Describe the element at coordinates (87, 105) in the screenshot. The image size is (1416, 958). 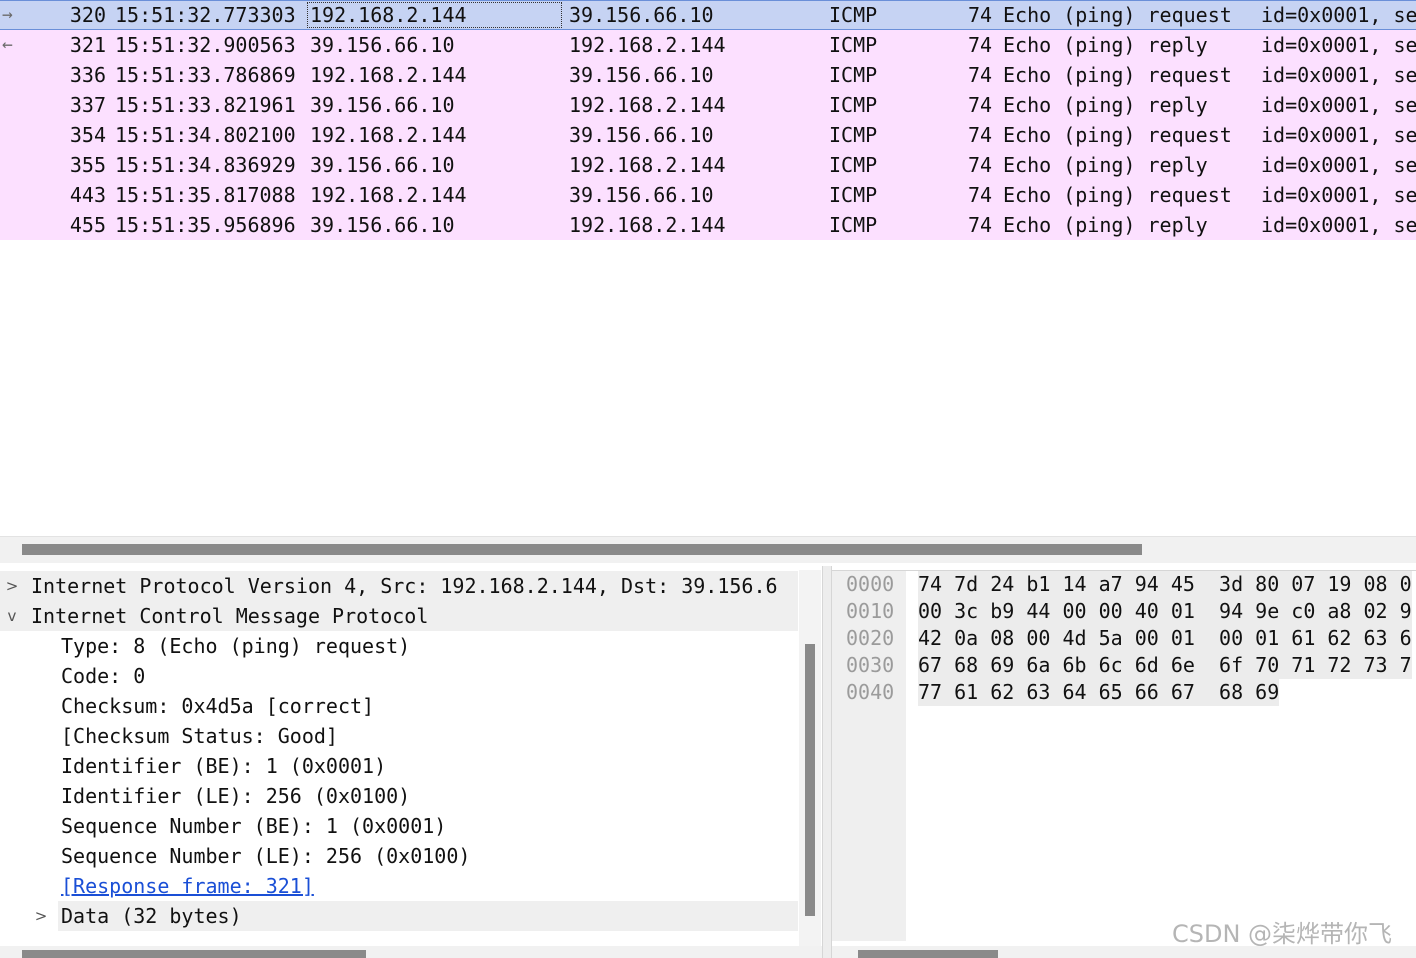
I see `packet-number: 337` at that location.